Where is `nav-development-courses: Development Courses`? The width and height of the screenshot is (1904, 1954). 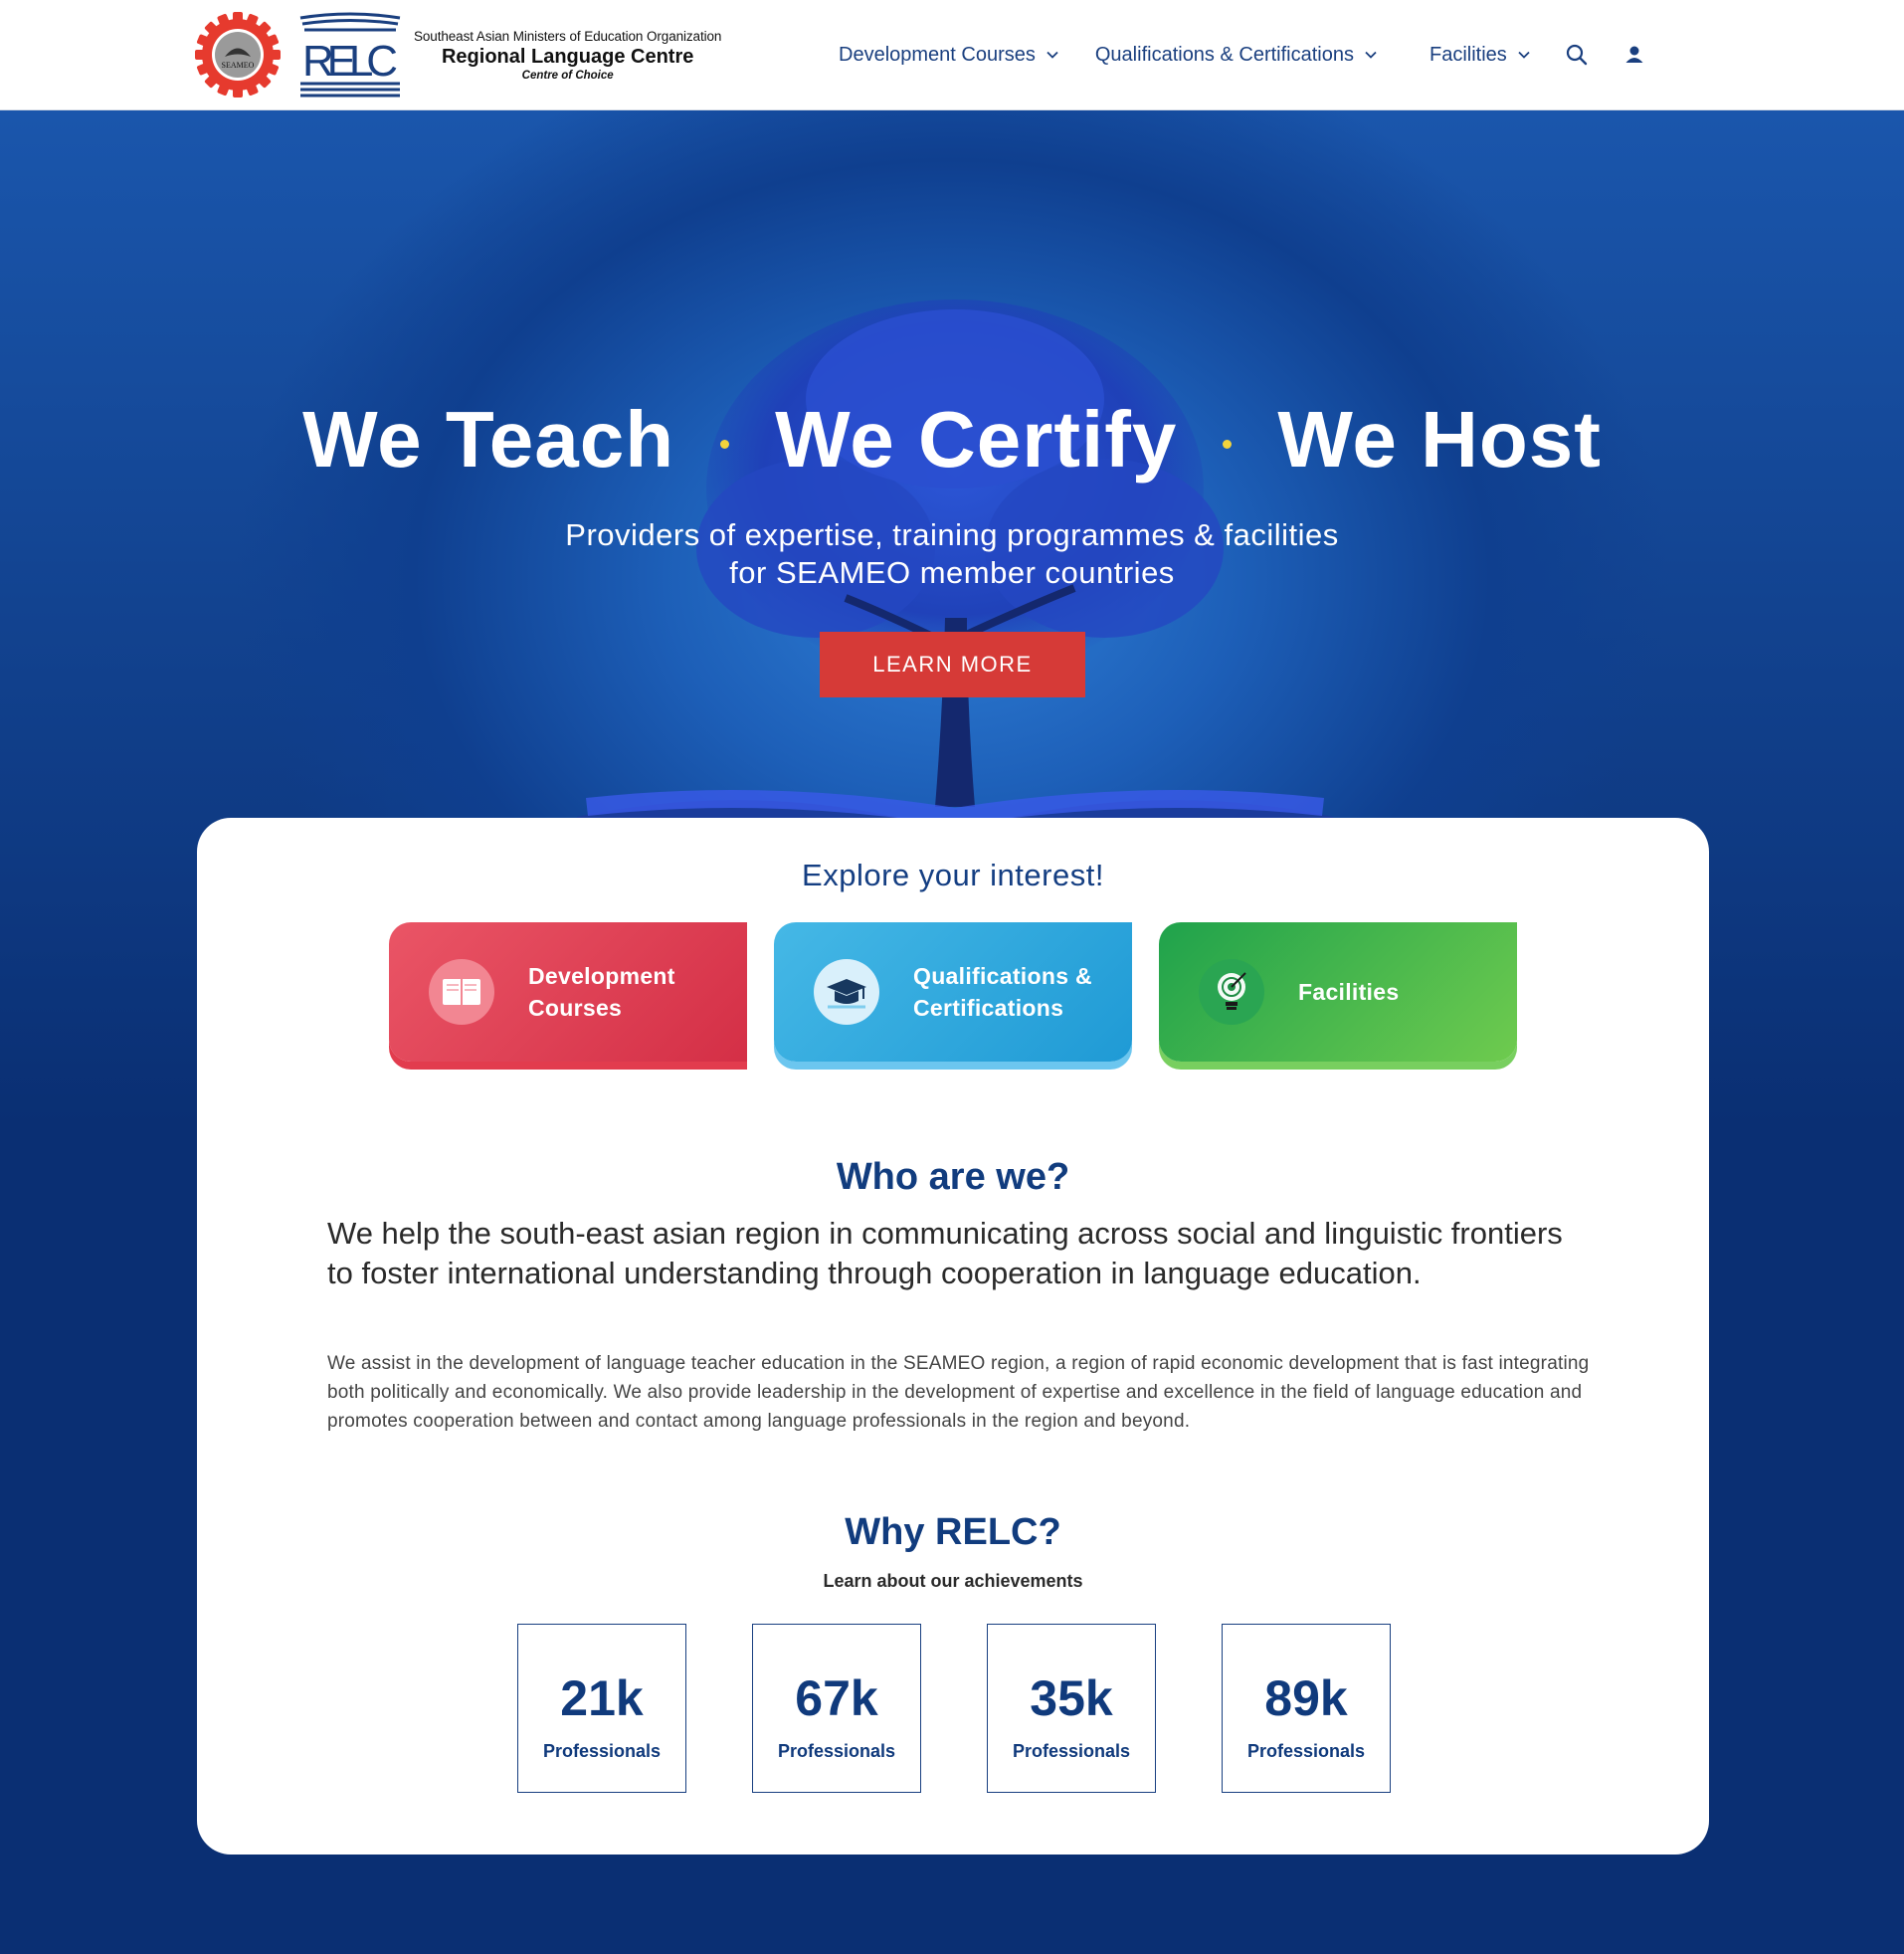 nav-development-courses: Development Courses is located at coordinates (949, 55).